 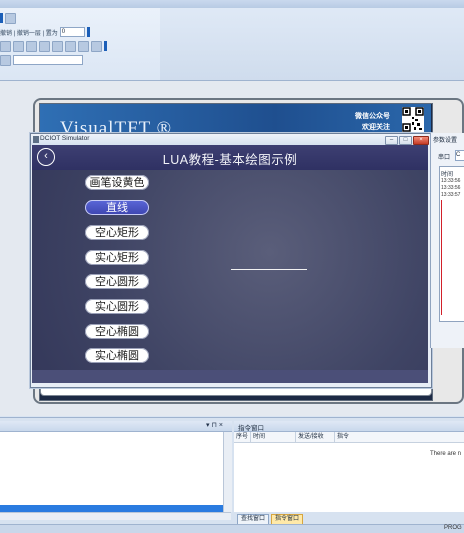 I want to click on col-direction: 发送/接收, so click(x=315, y=437).